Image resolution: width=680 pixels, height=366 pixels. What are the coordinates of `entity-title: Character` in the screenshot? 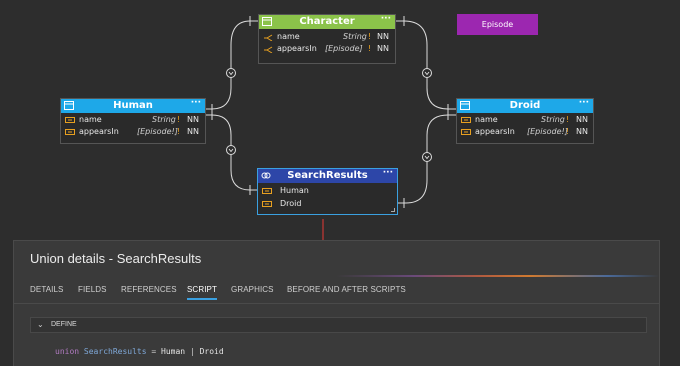 It's located at (327, 21).